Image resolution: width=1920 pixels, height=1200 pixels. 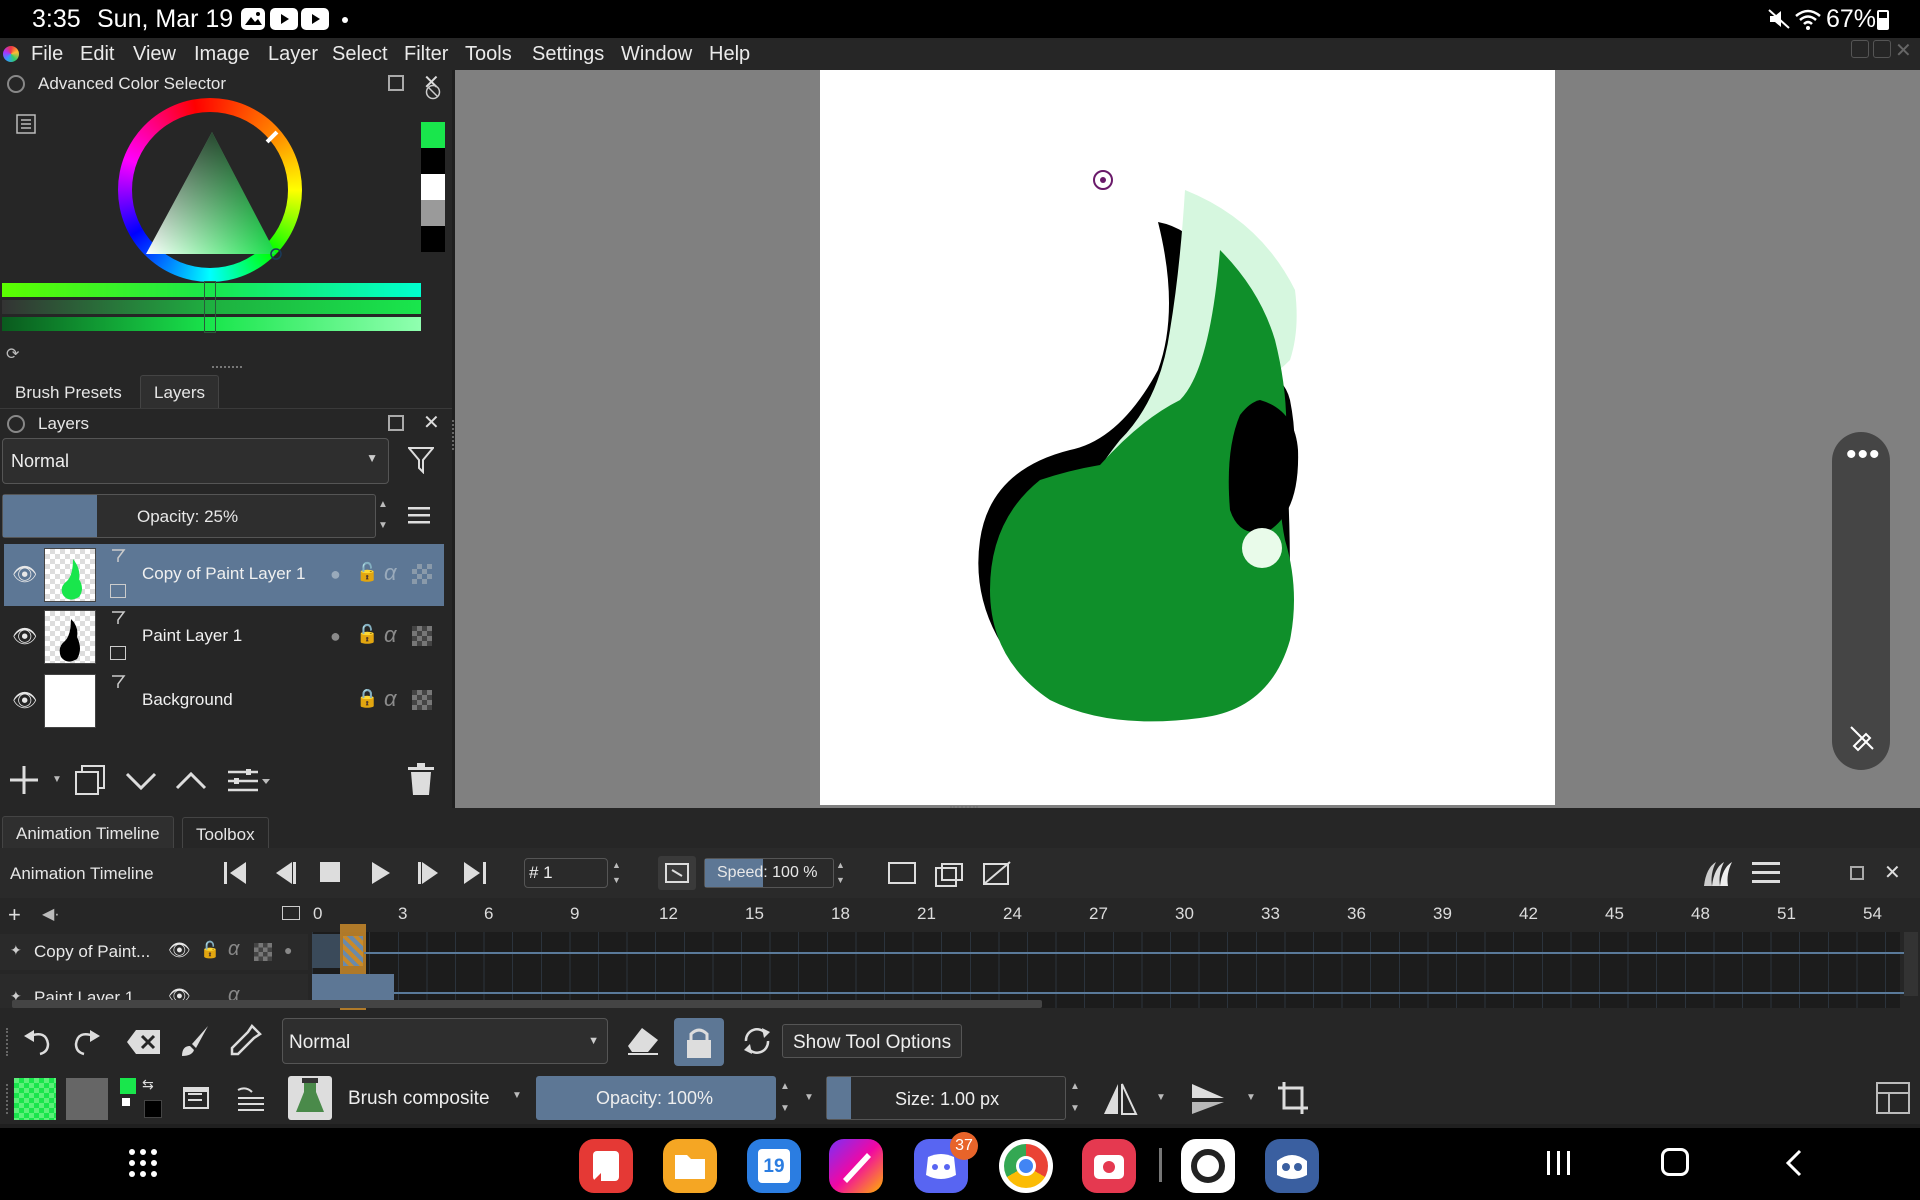 What do you see at coordinates (235, 873) in the screenshot?
I see `first-frame-icon` at bounding box center [235, 873].